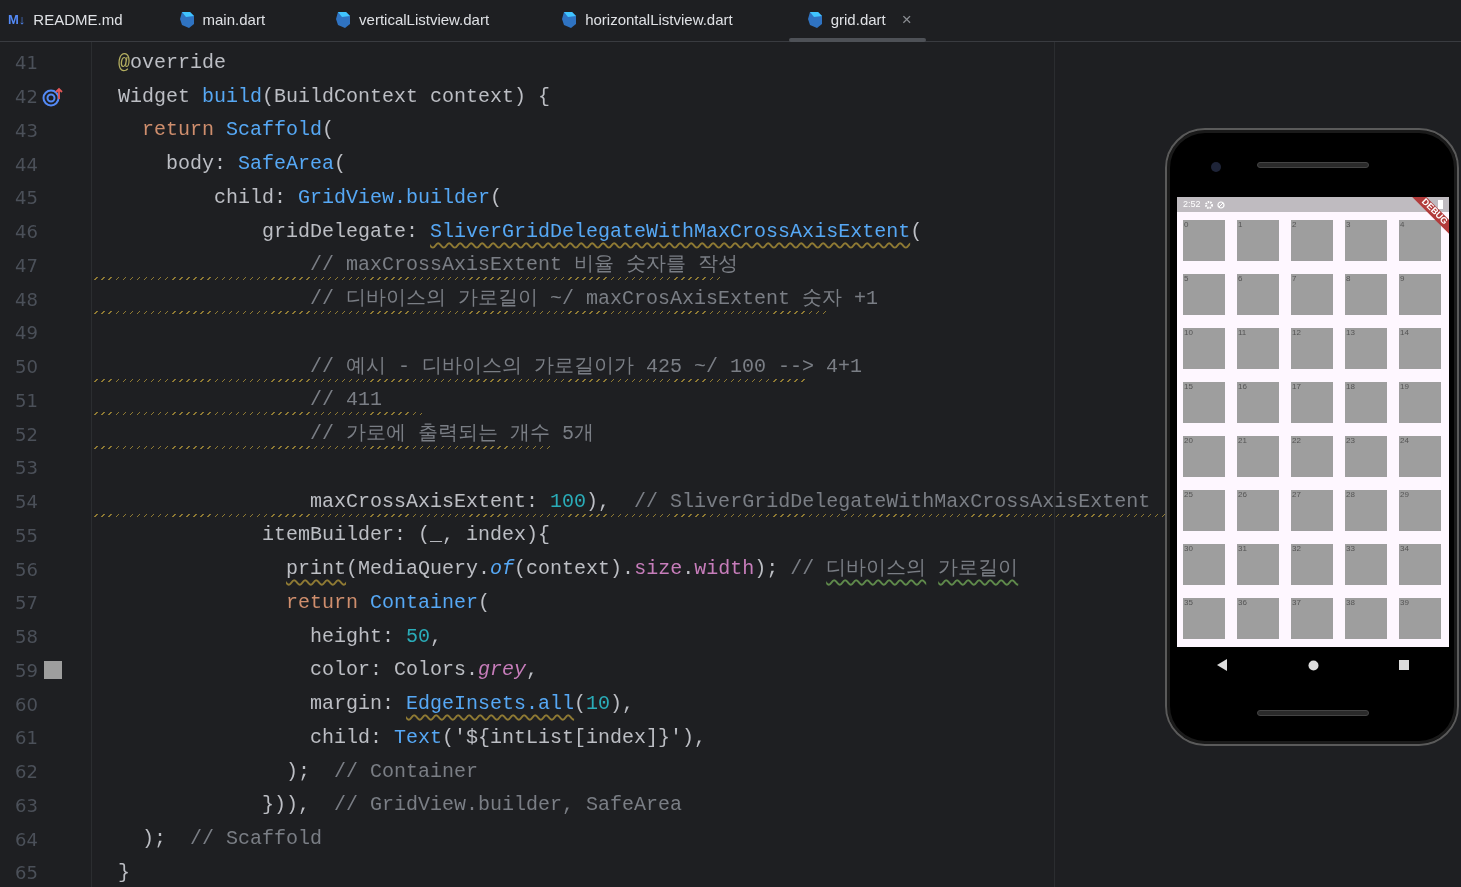 The width and height of the screenshot is (1461, 887). I want to click on grid-tile: 9, so click(1420, 294).